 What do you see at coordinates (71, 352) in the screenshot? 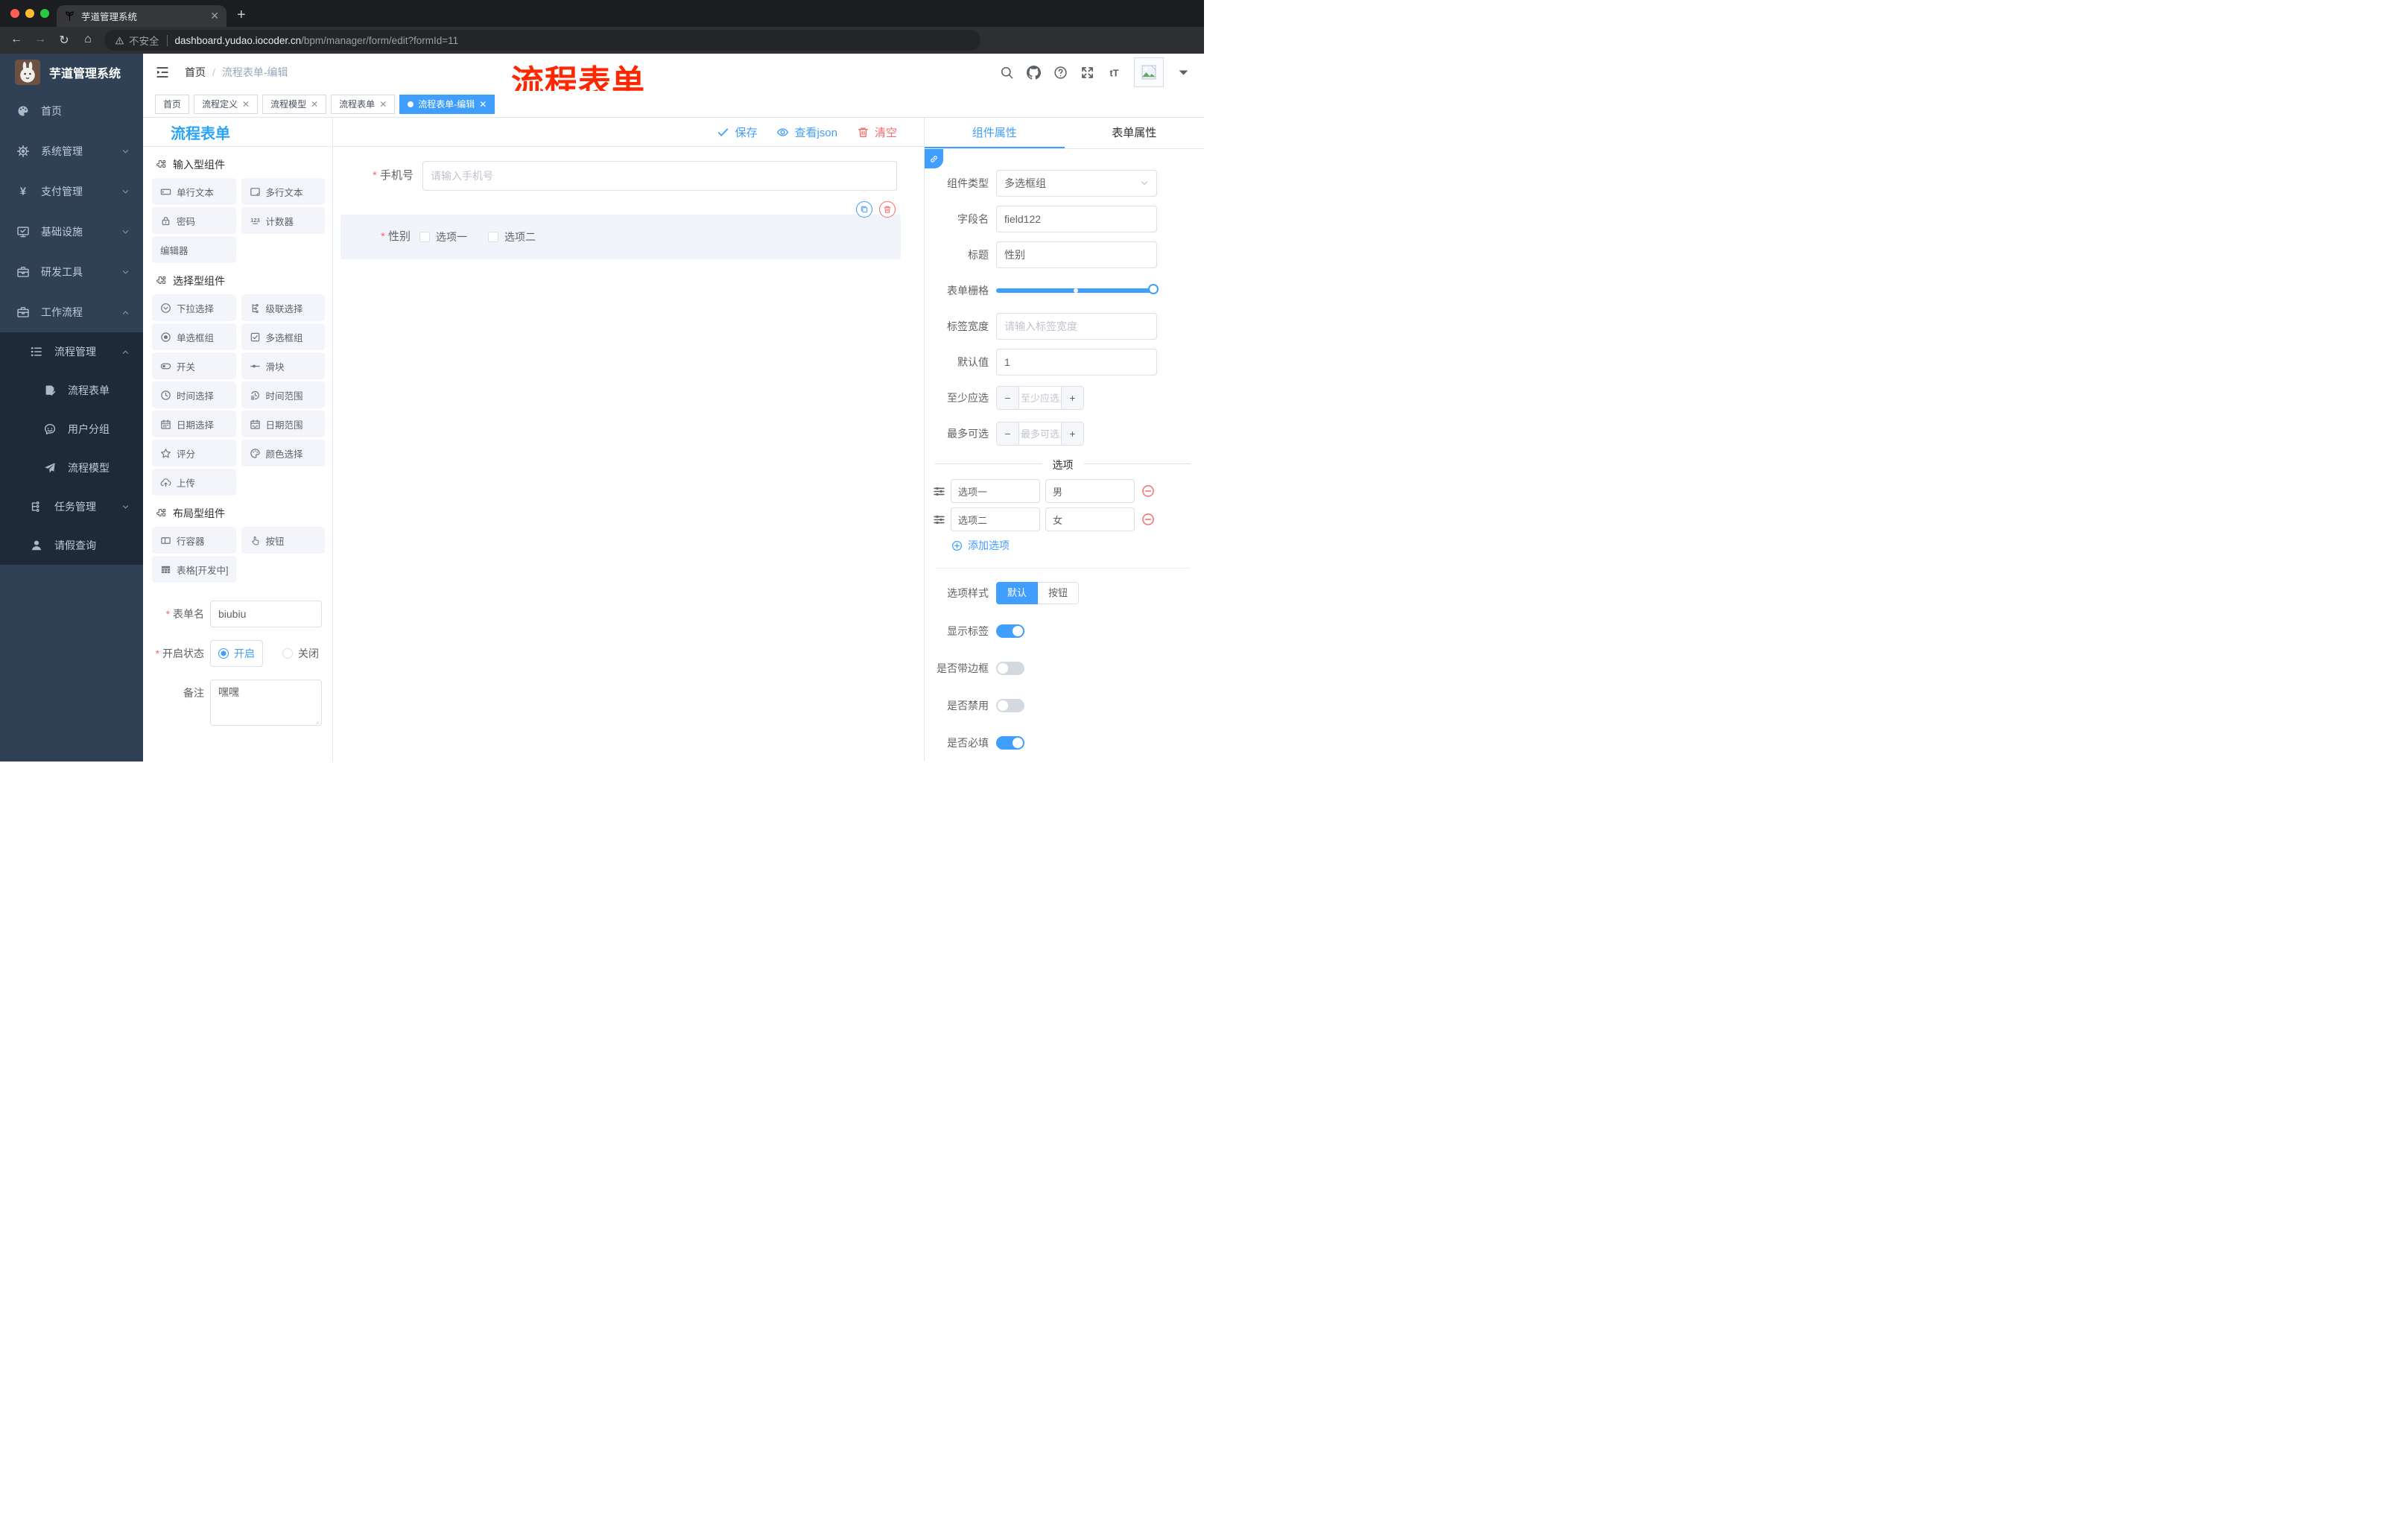
I see `sidebar-subitem-list: 流程管理` at bounding box center [71, 352].